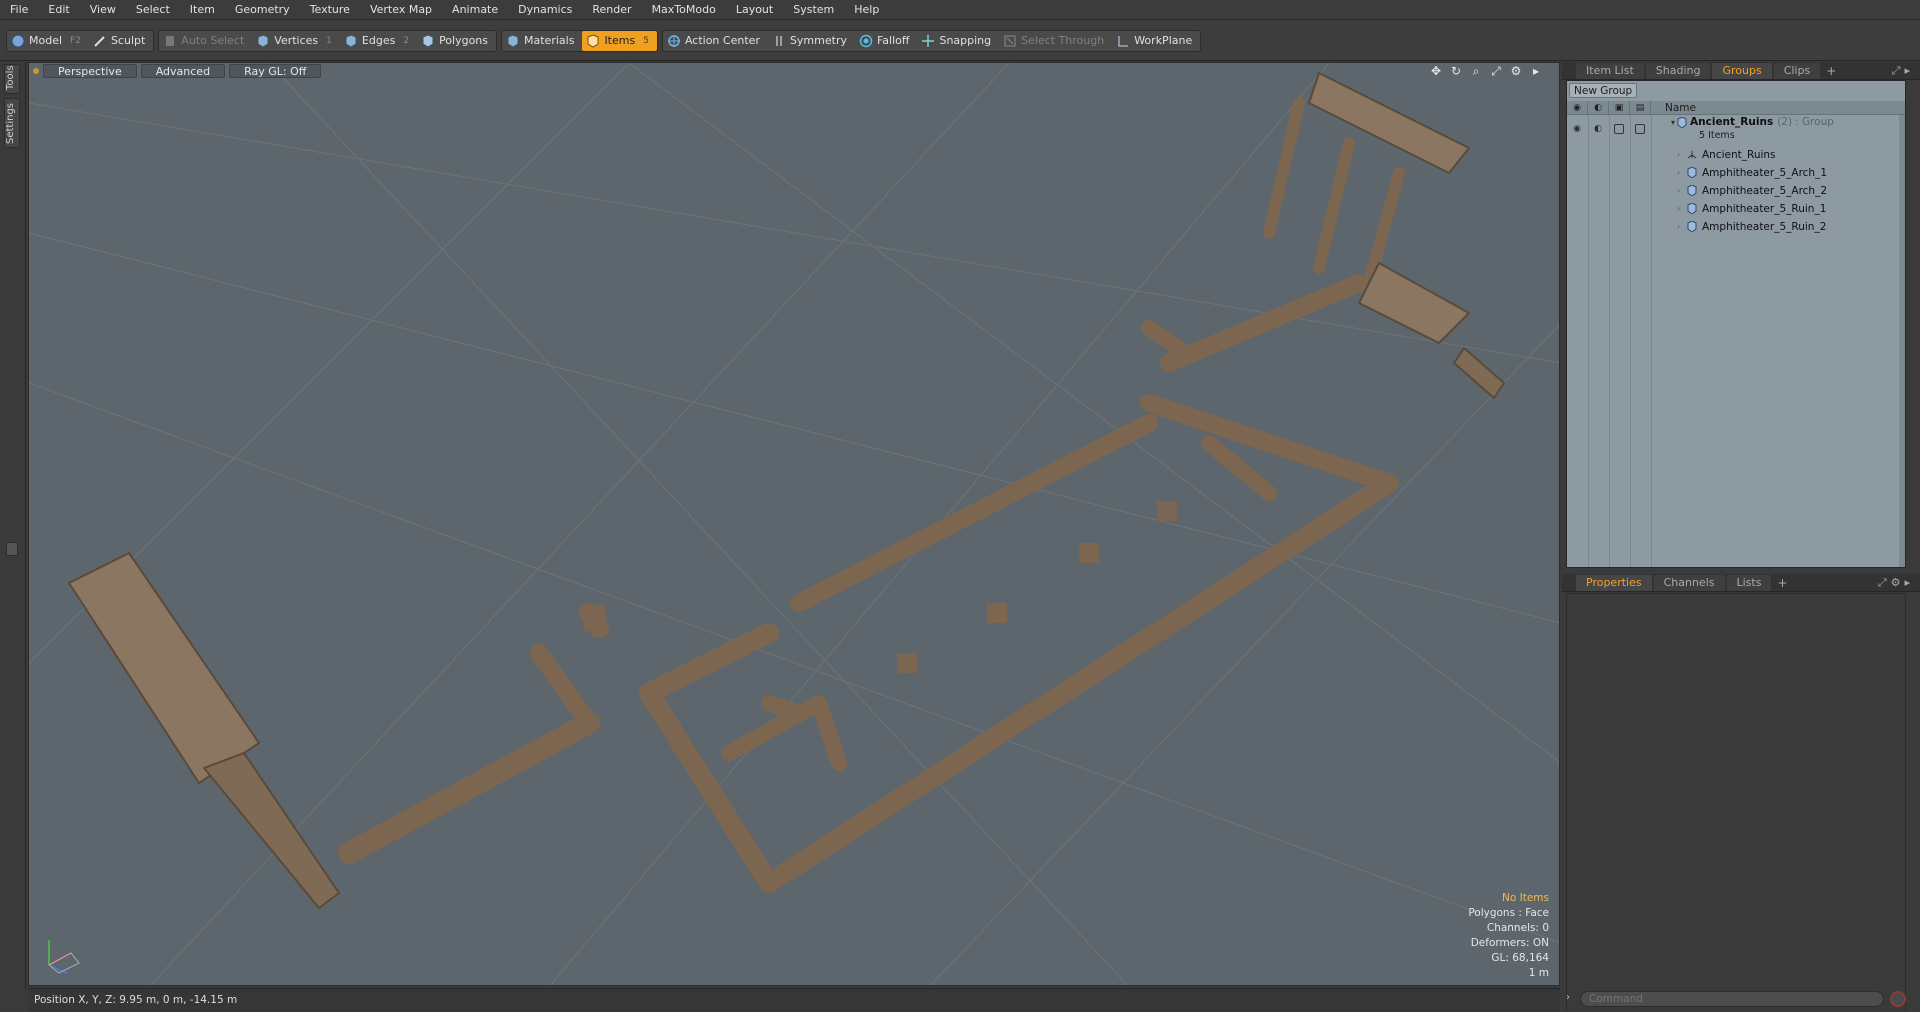 This screenshot has width=1920, height=1012. What do you see at coordinates (1736, 226) in the screenshot?
I see `tree-row-item: › Amphitheater_5_Ruin_2` at bounding box center [1736, 226].